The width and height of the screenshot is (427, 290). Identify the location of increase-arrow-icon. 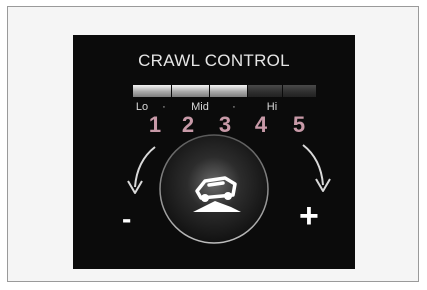
(316, 168).